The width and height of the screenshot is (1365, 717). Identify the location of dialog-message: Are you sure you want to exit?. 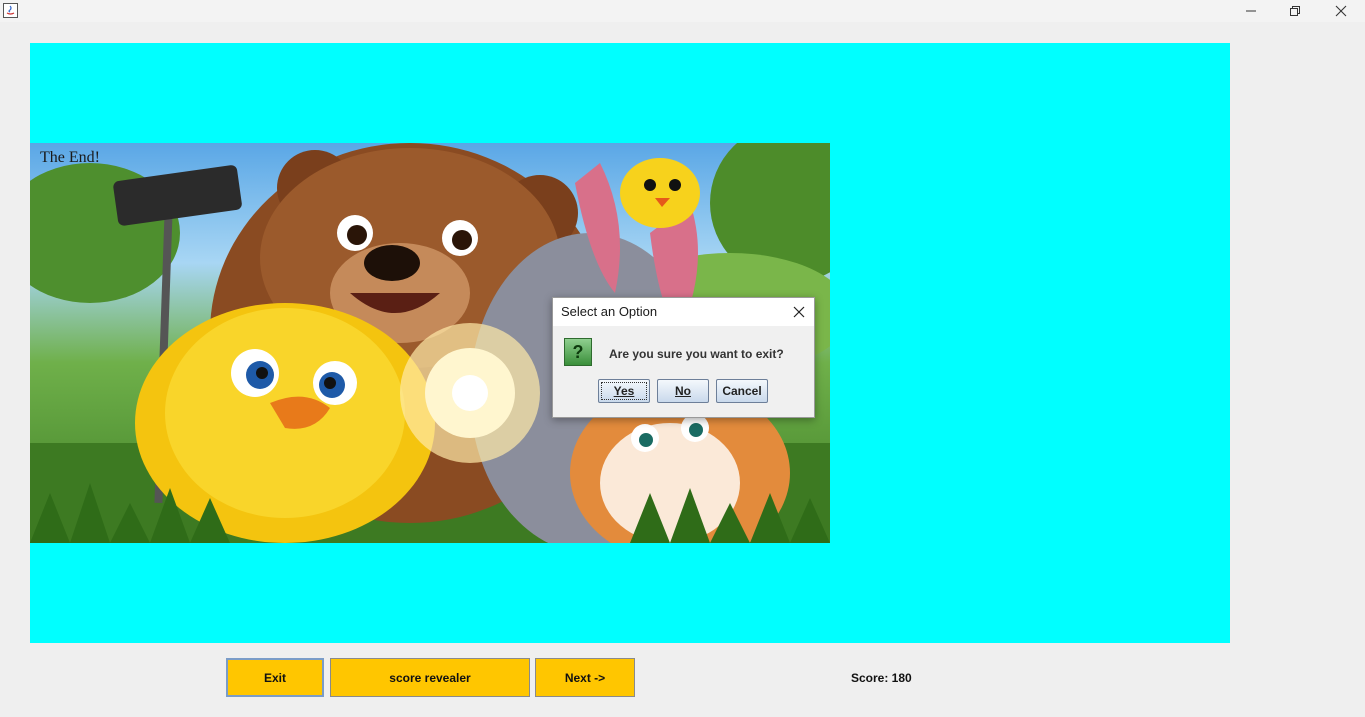
(696, 354).